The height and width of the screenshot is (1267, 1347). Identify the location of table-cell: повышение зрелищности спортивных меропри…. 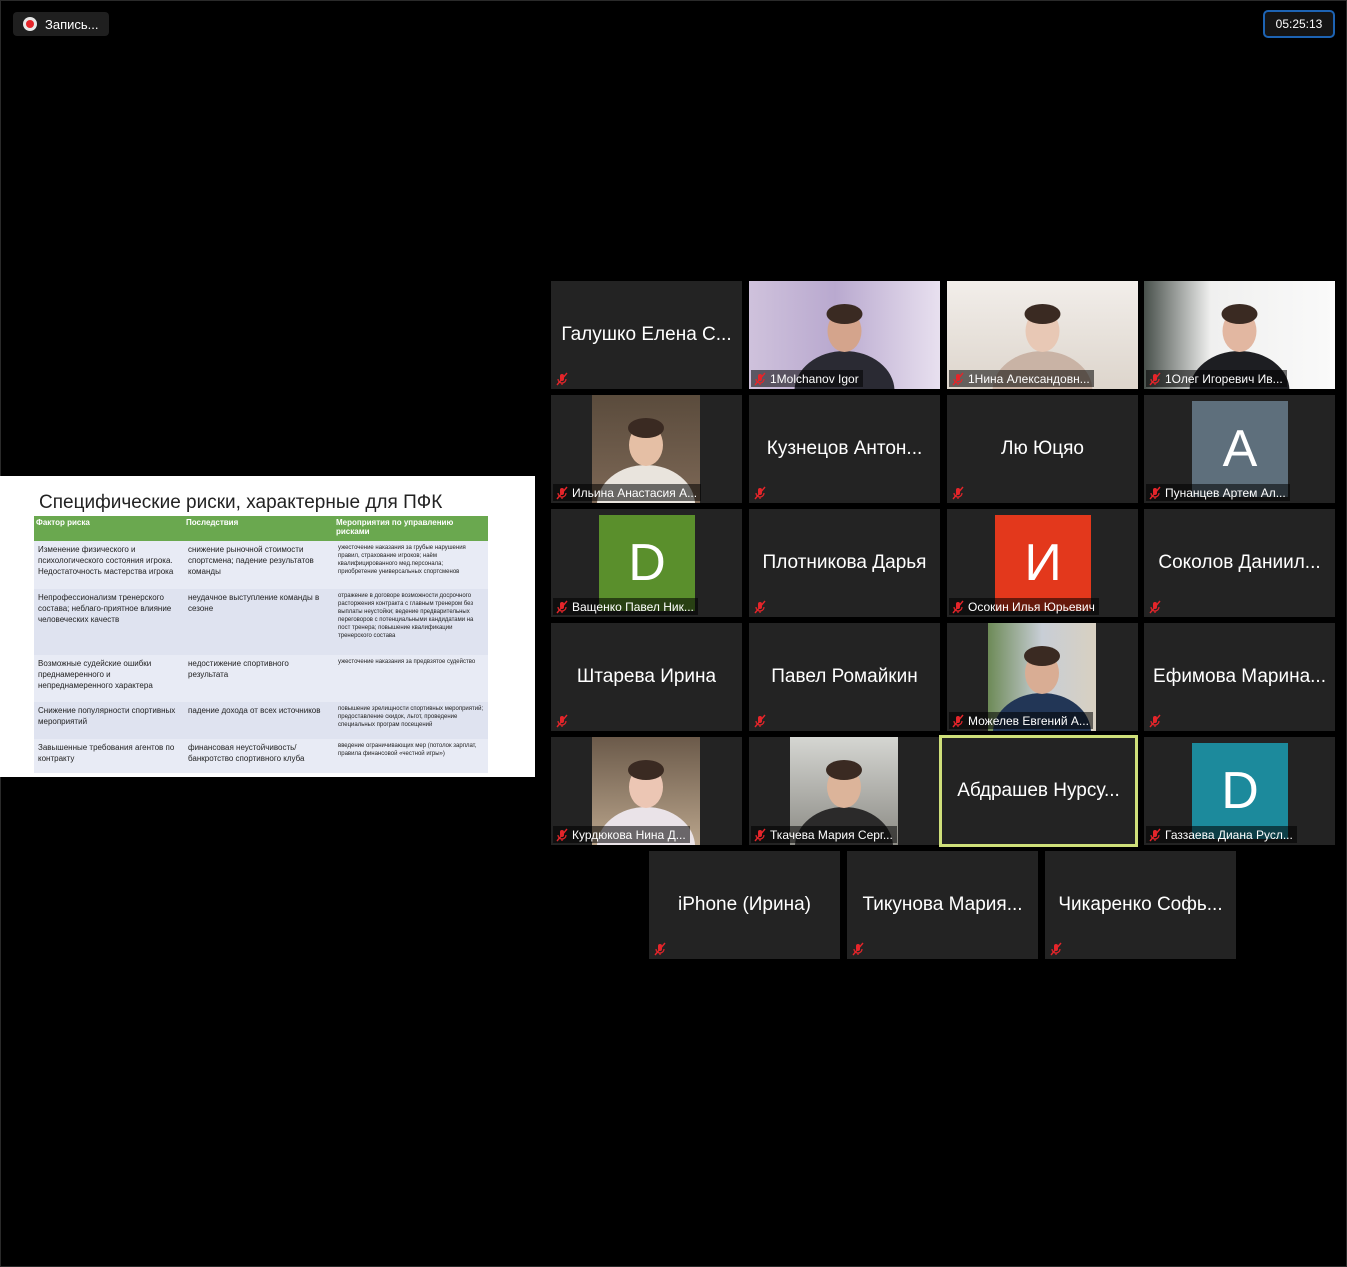
(411, 720).